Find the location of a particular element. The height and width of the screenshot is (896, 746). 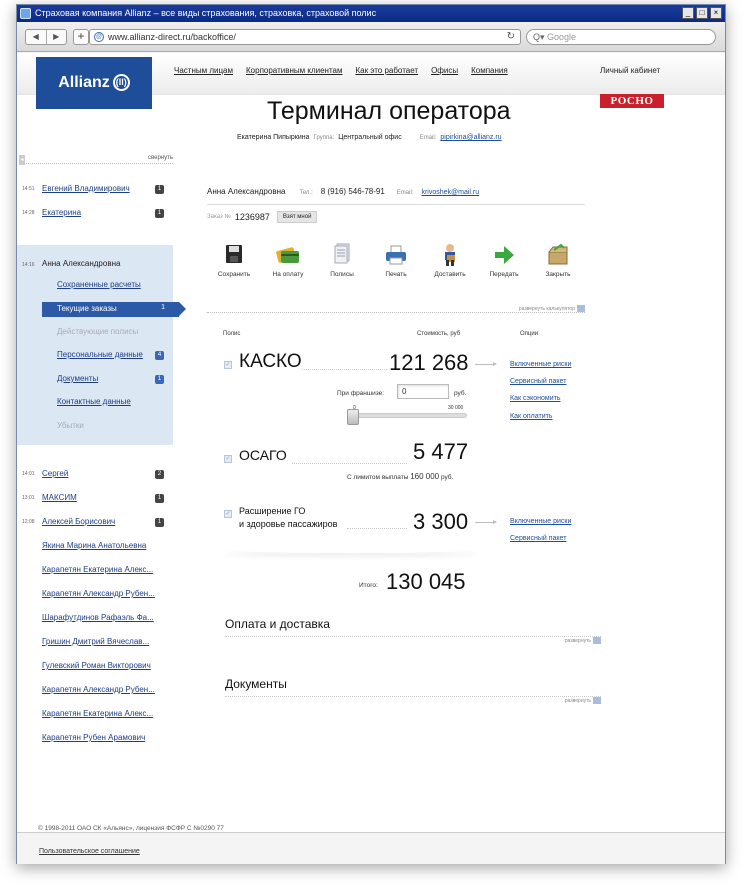

search-input: Q▾ Google is located at coordinates (621, 37).